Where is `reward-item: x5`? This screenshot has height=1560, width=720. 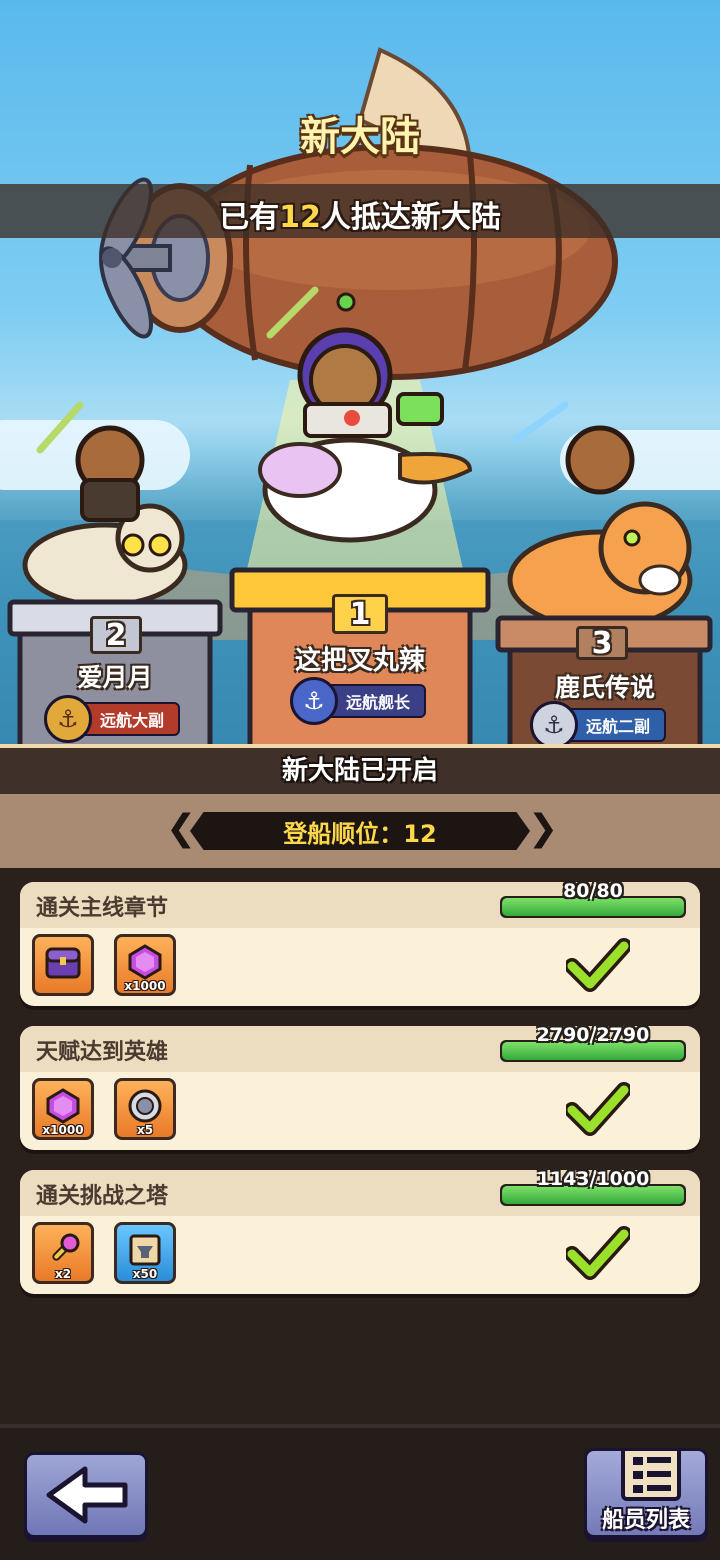
reward-item: x5 is located at coordinates (145, 1109).